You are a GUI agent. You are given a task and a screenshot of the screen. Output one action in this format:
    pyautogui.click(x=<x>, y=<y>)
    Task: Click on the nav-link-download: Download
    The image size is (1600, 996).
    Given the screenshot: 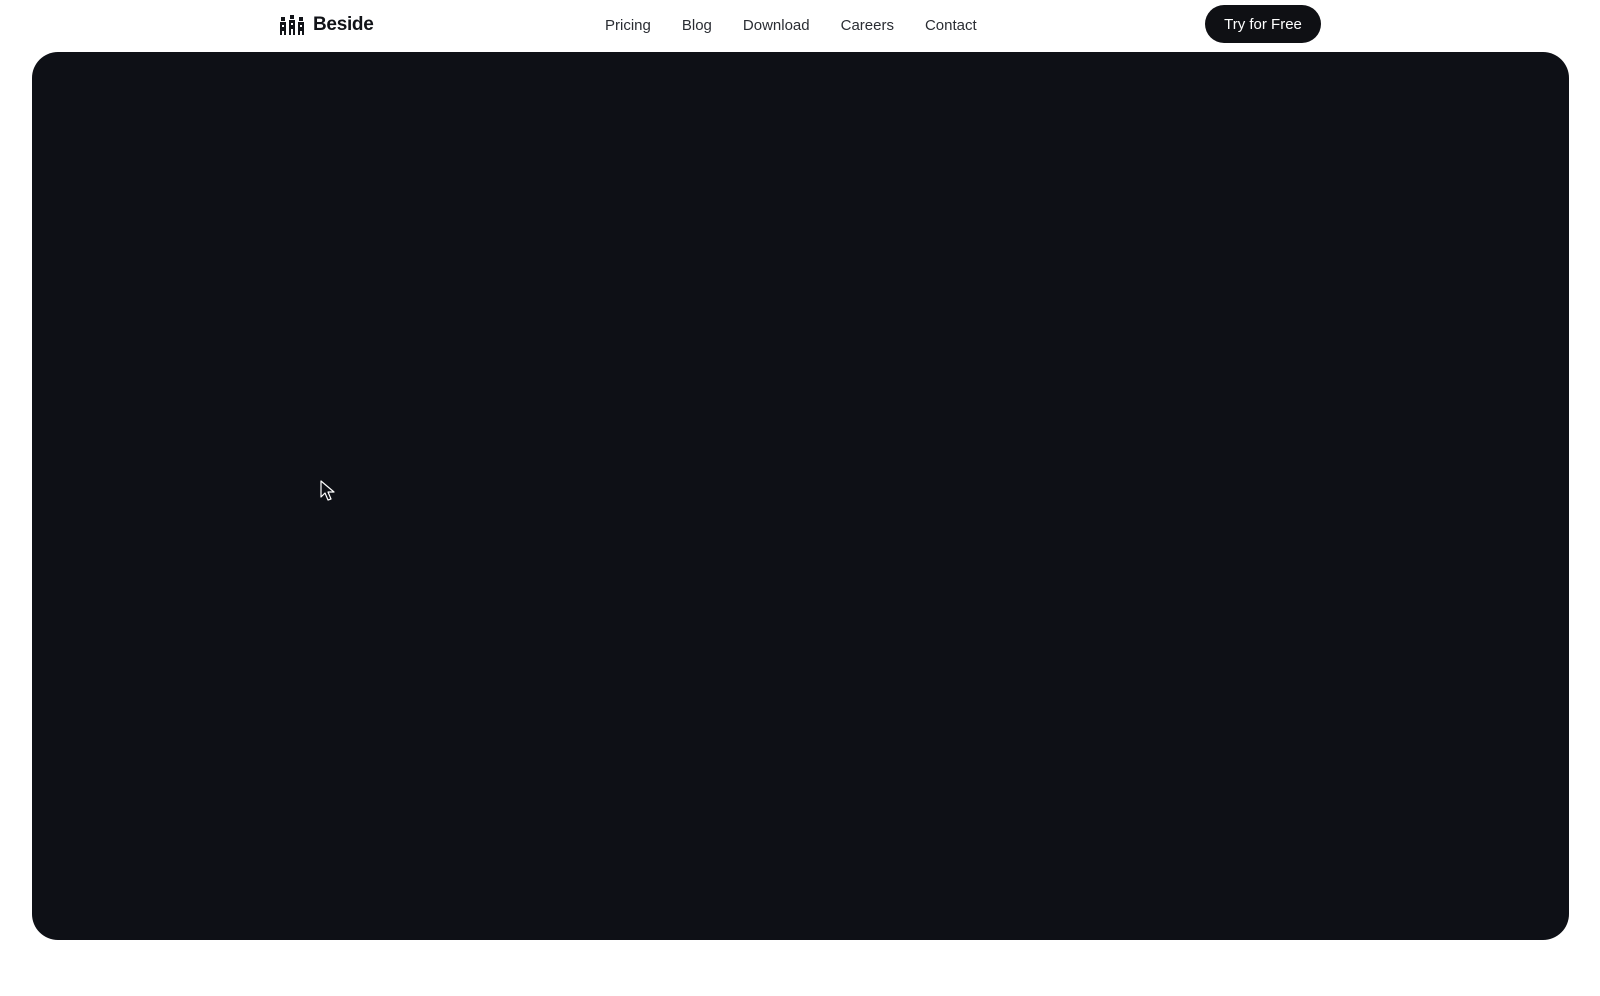 What is the action you would take?
    pyautogui.click(x=776, y=25)
    